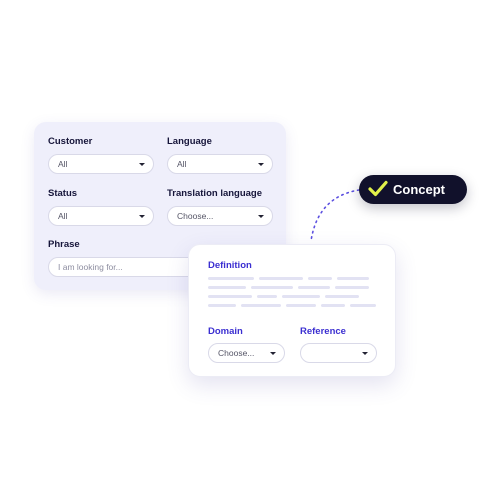  I want to click on status-label: Status, so click(63, 193).